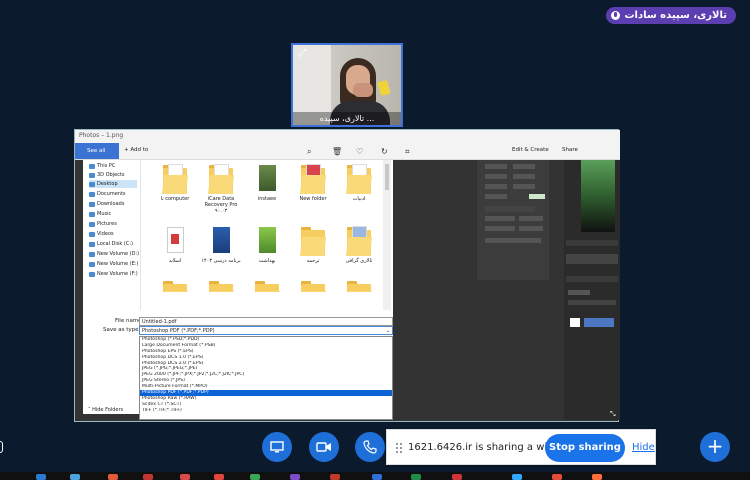  Describe the element at coordinates (111, 244) in the screenshot. I see `nav-item-local-disk-c: Local Disk (C:)` at that location.